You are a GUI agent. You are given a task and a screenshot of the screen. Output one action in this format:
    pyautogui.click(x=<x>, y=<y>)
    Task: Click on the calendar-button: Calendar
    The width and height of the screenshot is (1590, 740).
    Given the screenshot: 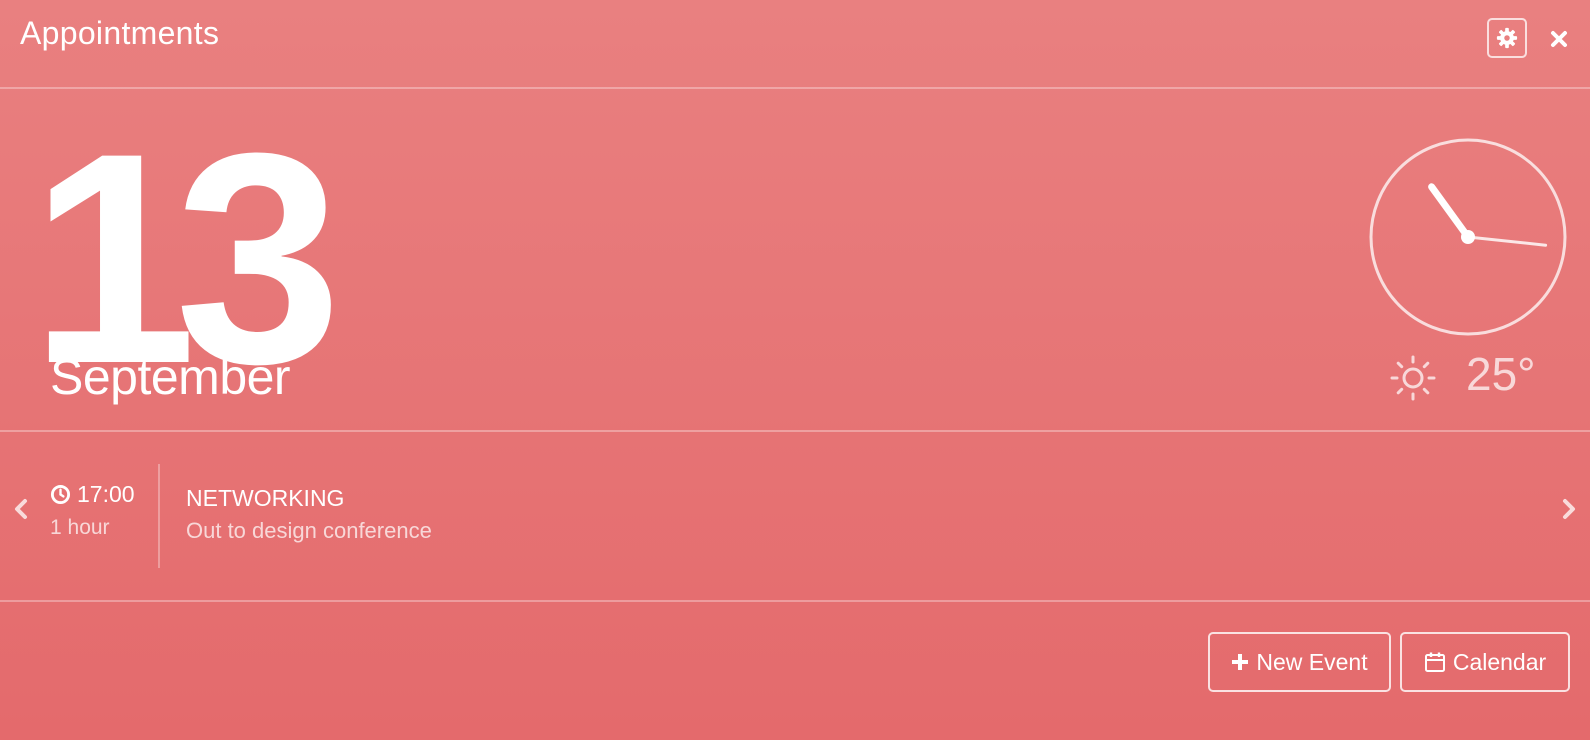 What is the action you would take?
    pyautogui.click(x=1485, y=662)
    